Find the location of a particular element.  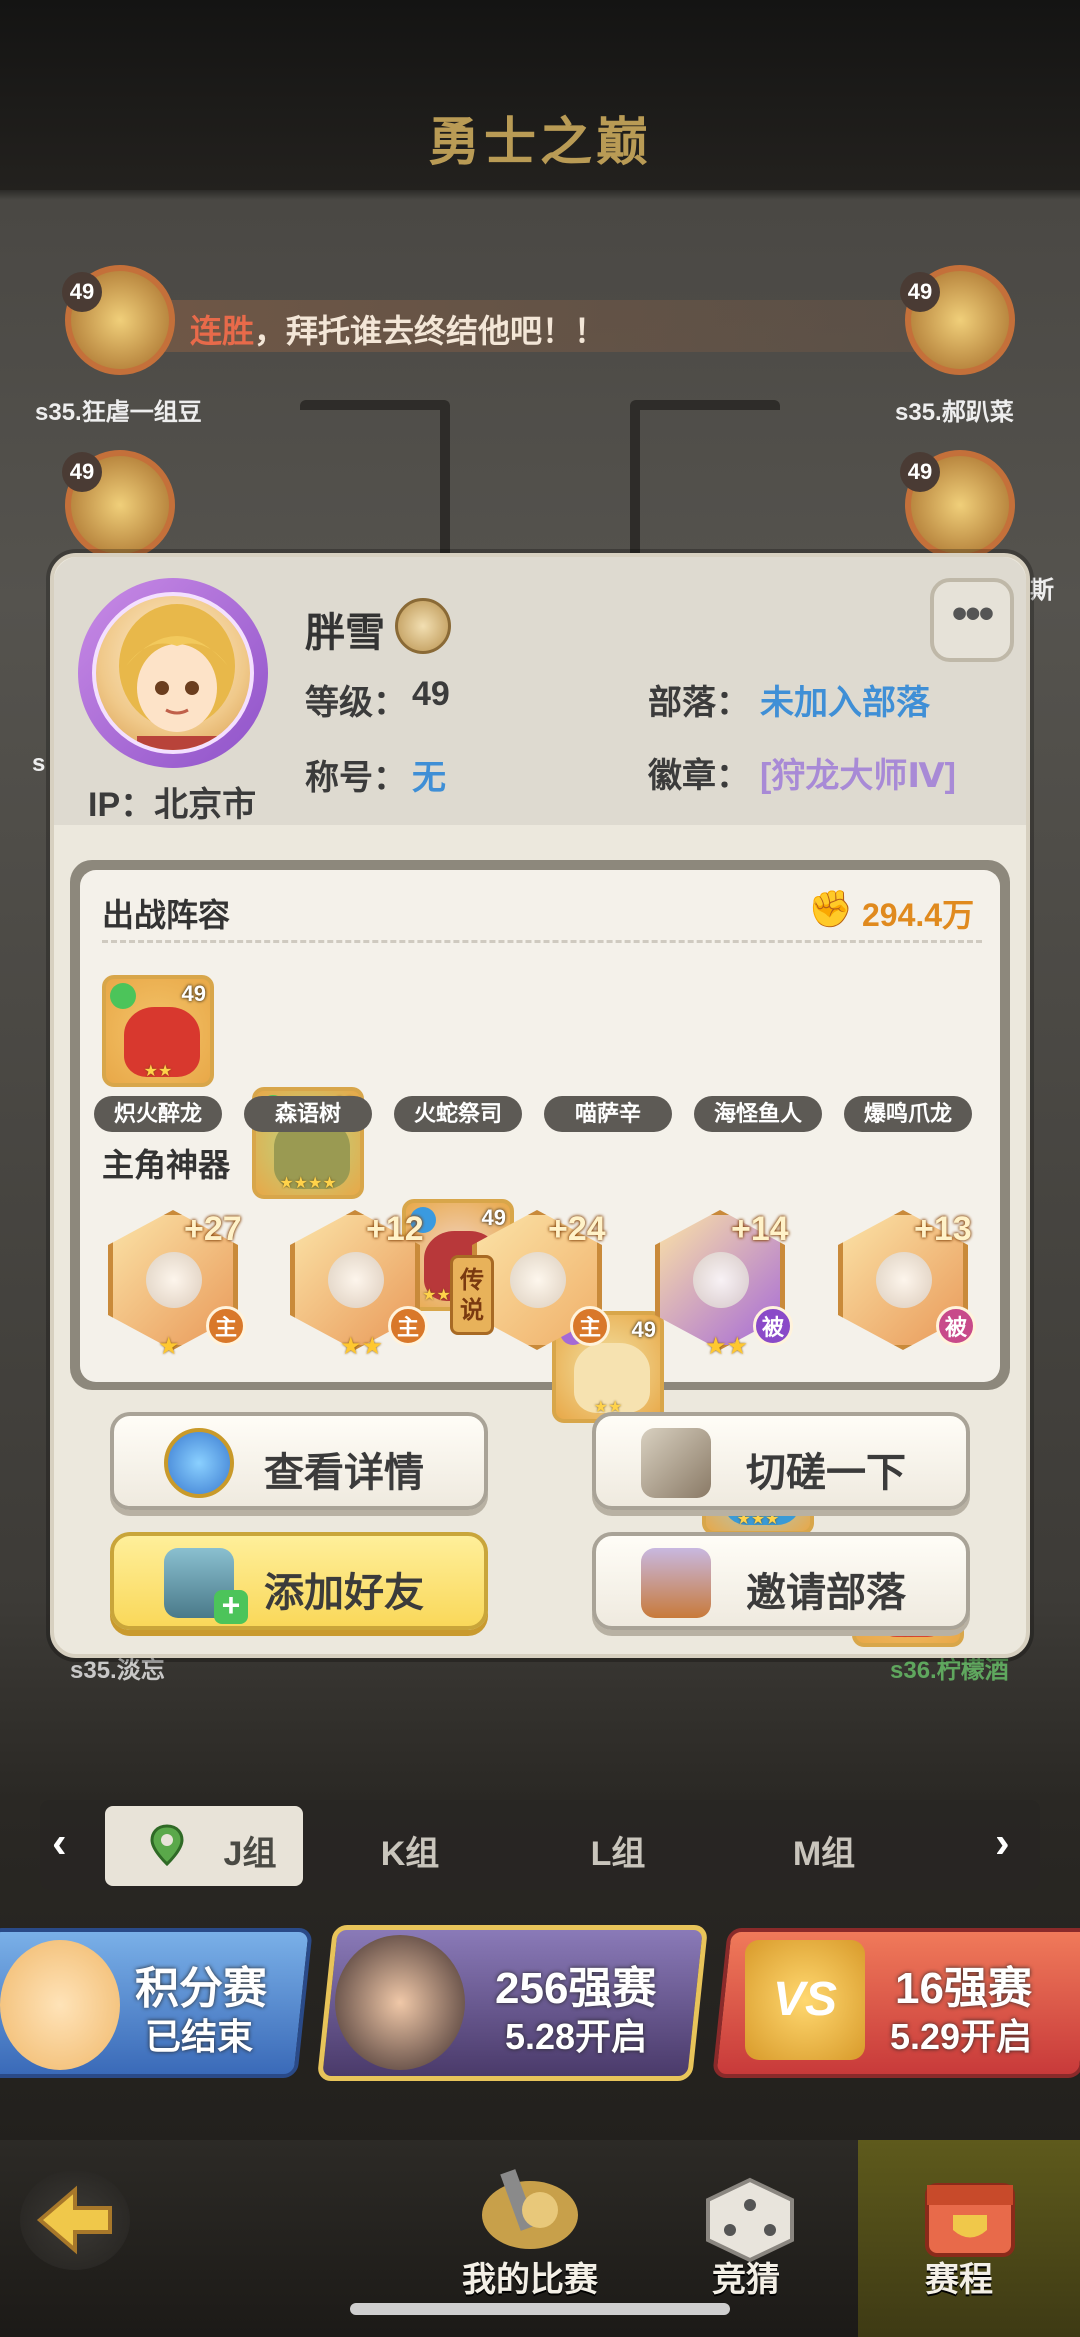

artifact-enhance: +13 is located at coordinates (943, 1229).